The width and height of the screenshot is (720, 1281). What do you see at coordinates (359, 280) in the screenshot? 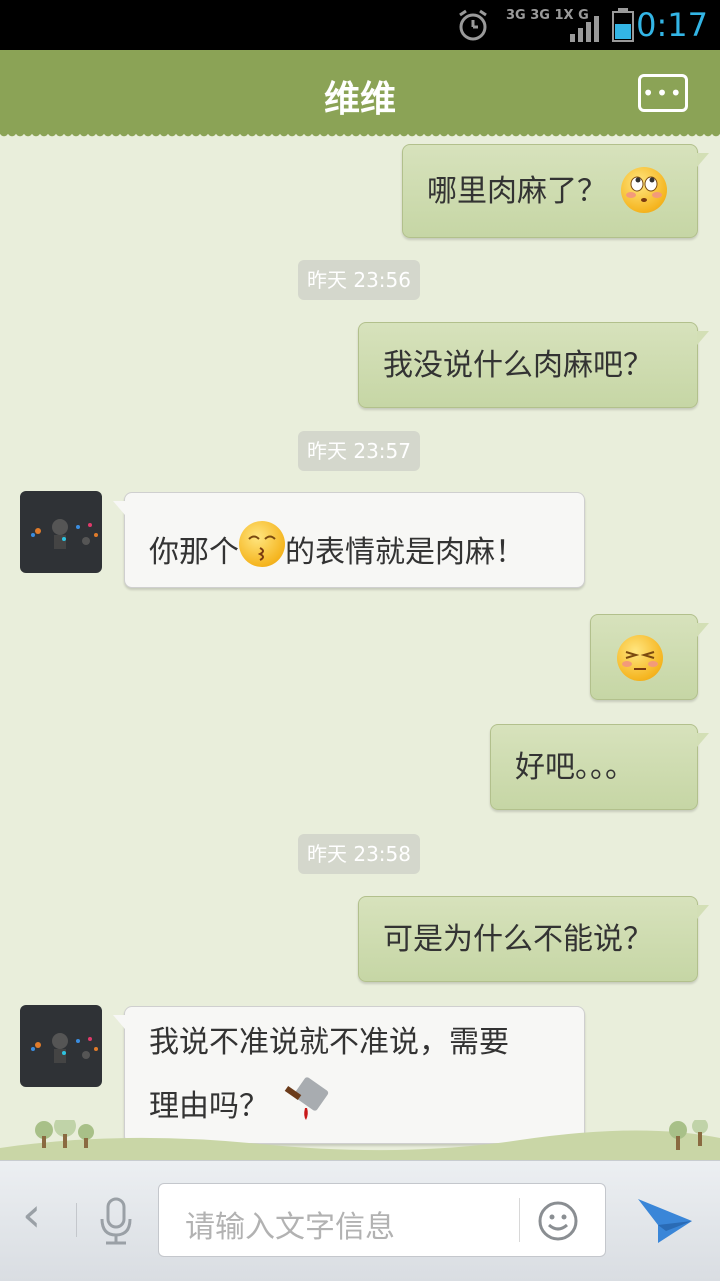
I see `timestamp: 昨天 23:56` at bounding box center [359, 280].